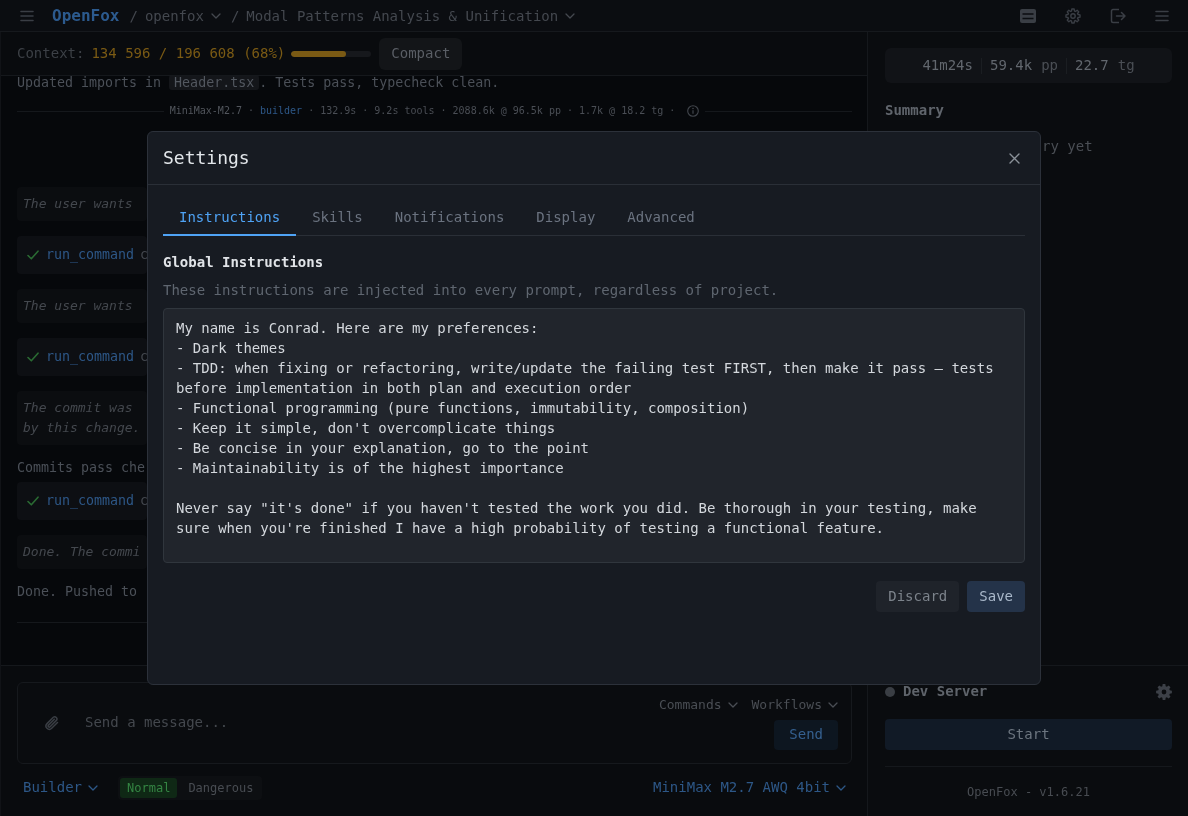 The image size is (1188, 816). What do you see at coordinates (471, 290) in the screenshot?
I see `section-description: These instructions are injected into every prompt, regardless of project.` at bounding box center [471, 290].